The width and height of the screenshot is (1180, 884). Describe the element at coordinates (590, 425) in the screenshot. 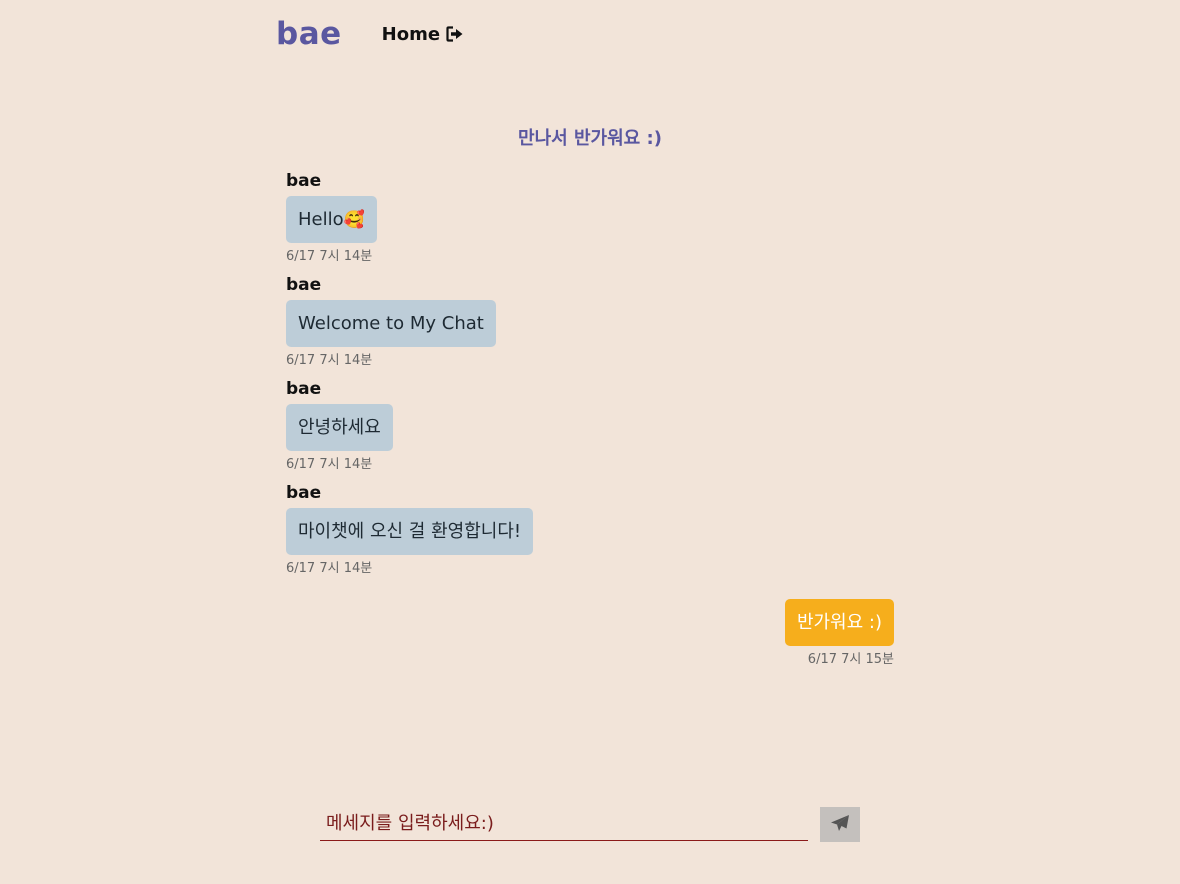

I see `message-item: bae 안녕하세요 6/17 7시 14분` at that location.